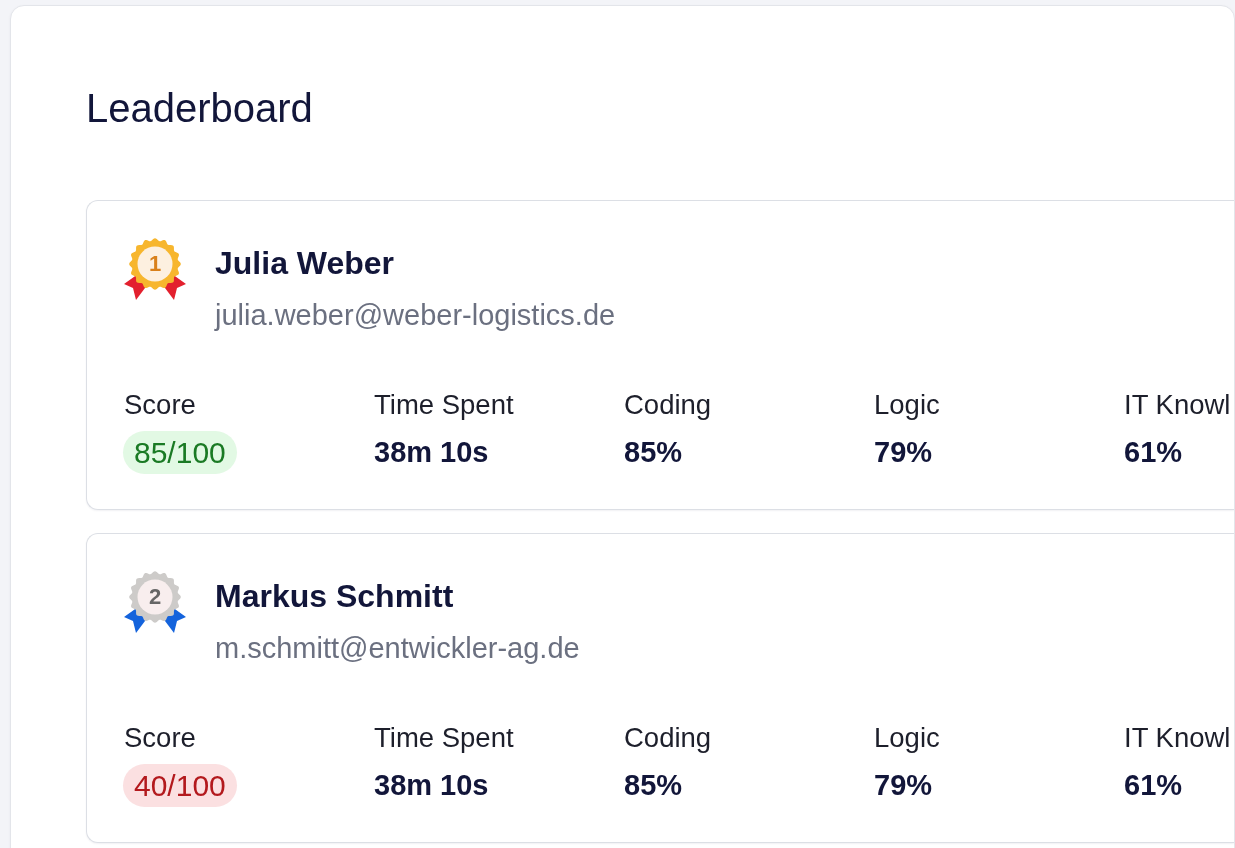  I want to click on user-email: julia.weber@weber-logistics.de, so click(415, 315).